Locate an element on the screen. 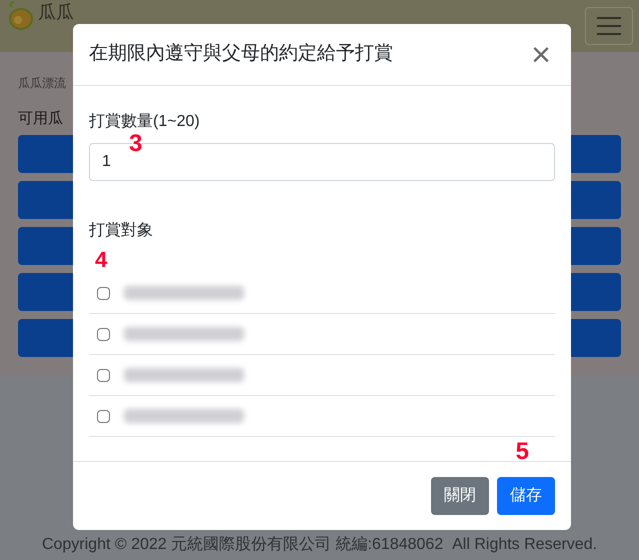 This screenshot has width=639, height=560. annotation-number: 5 is located at coordinates (522, 452).